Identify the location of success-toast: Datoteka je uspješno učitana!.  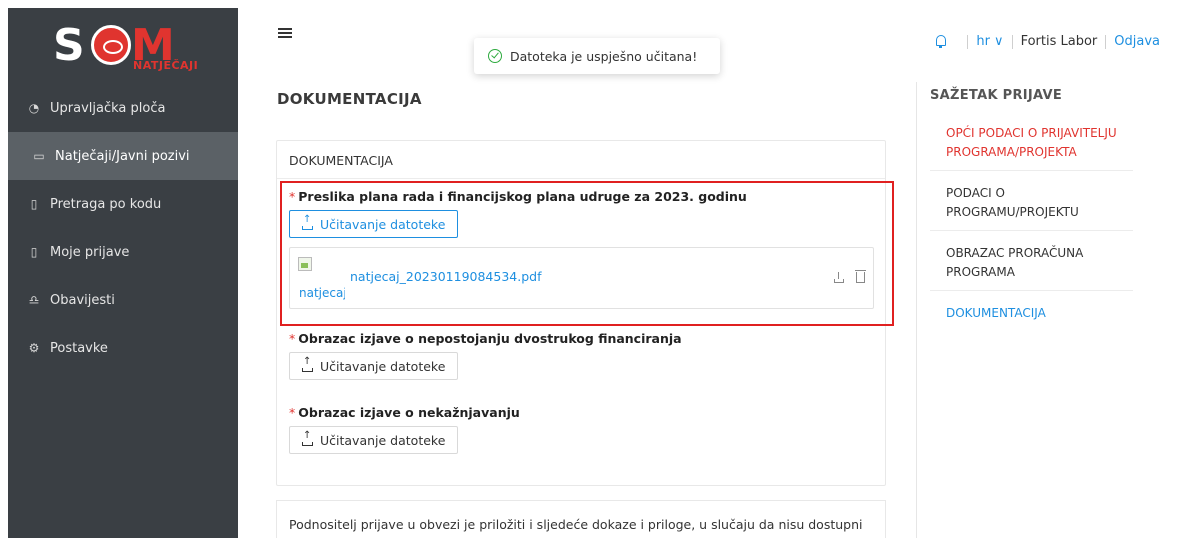
(597, 56).